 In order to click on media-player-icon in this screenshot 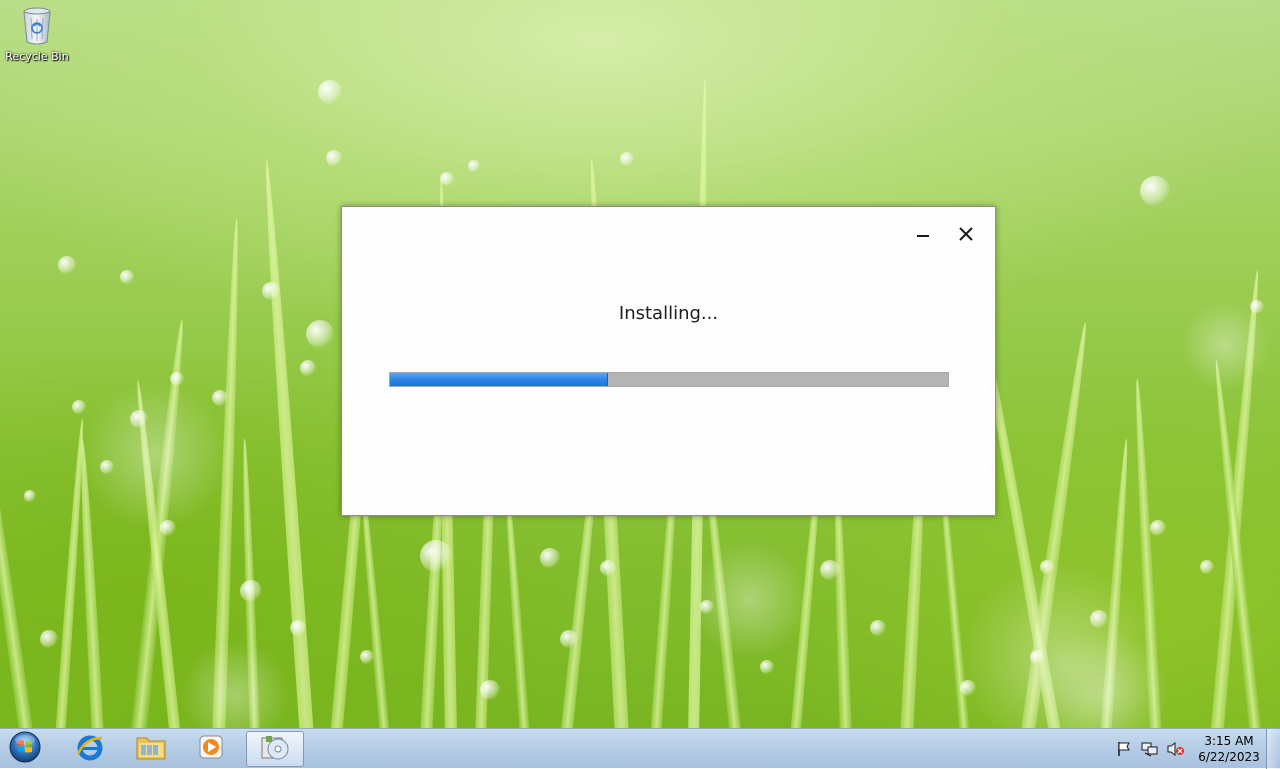, I will do `click(211, 749)`.